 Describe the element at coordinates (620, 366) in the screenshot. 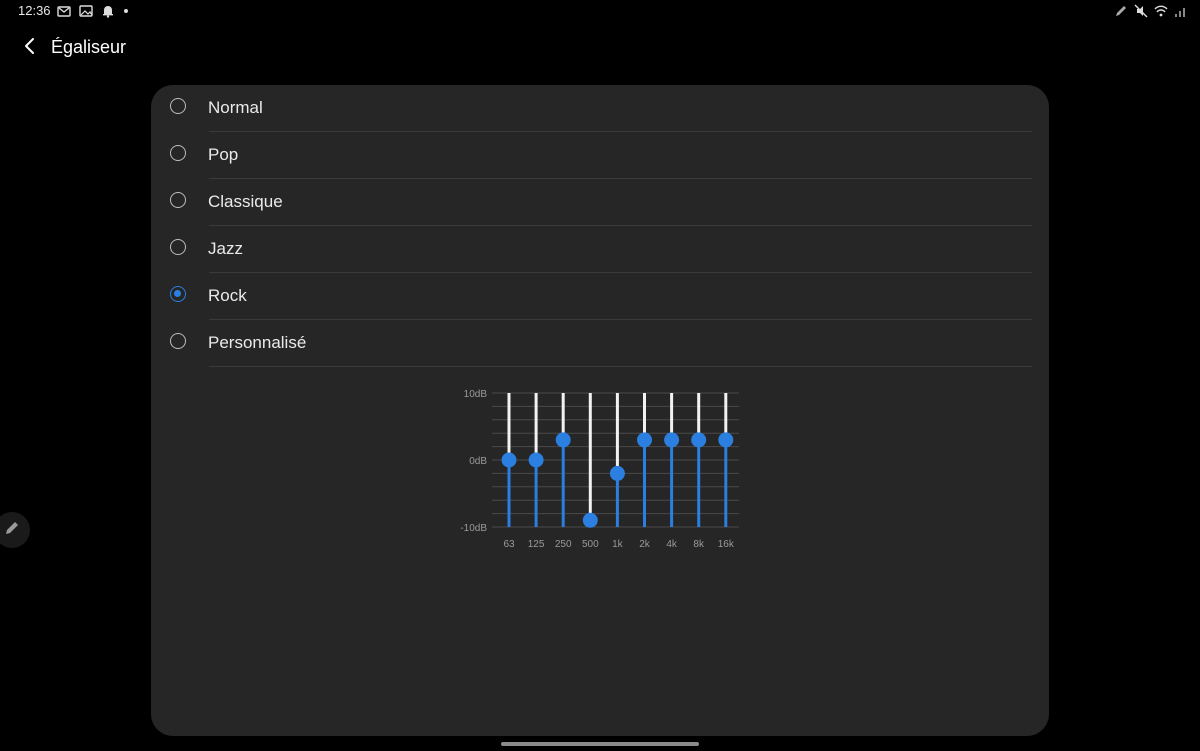

I see `divider` at that location.